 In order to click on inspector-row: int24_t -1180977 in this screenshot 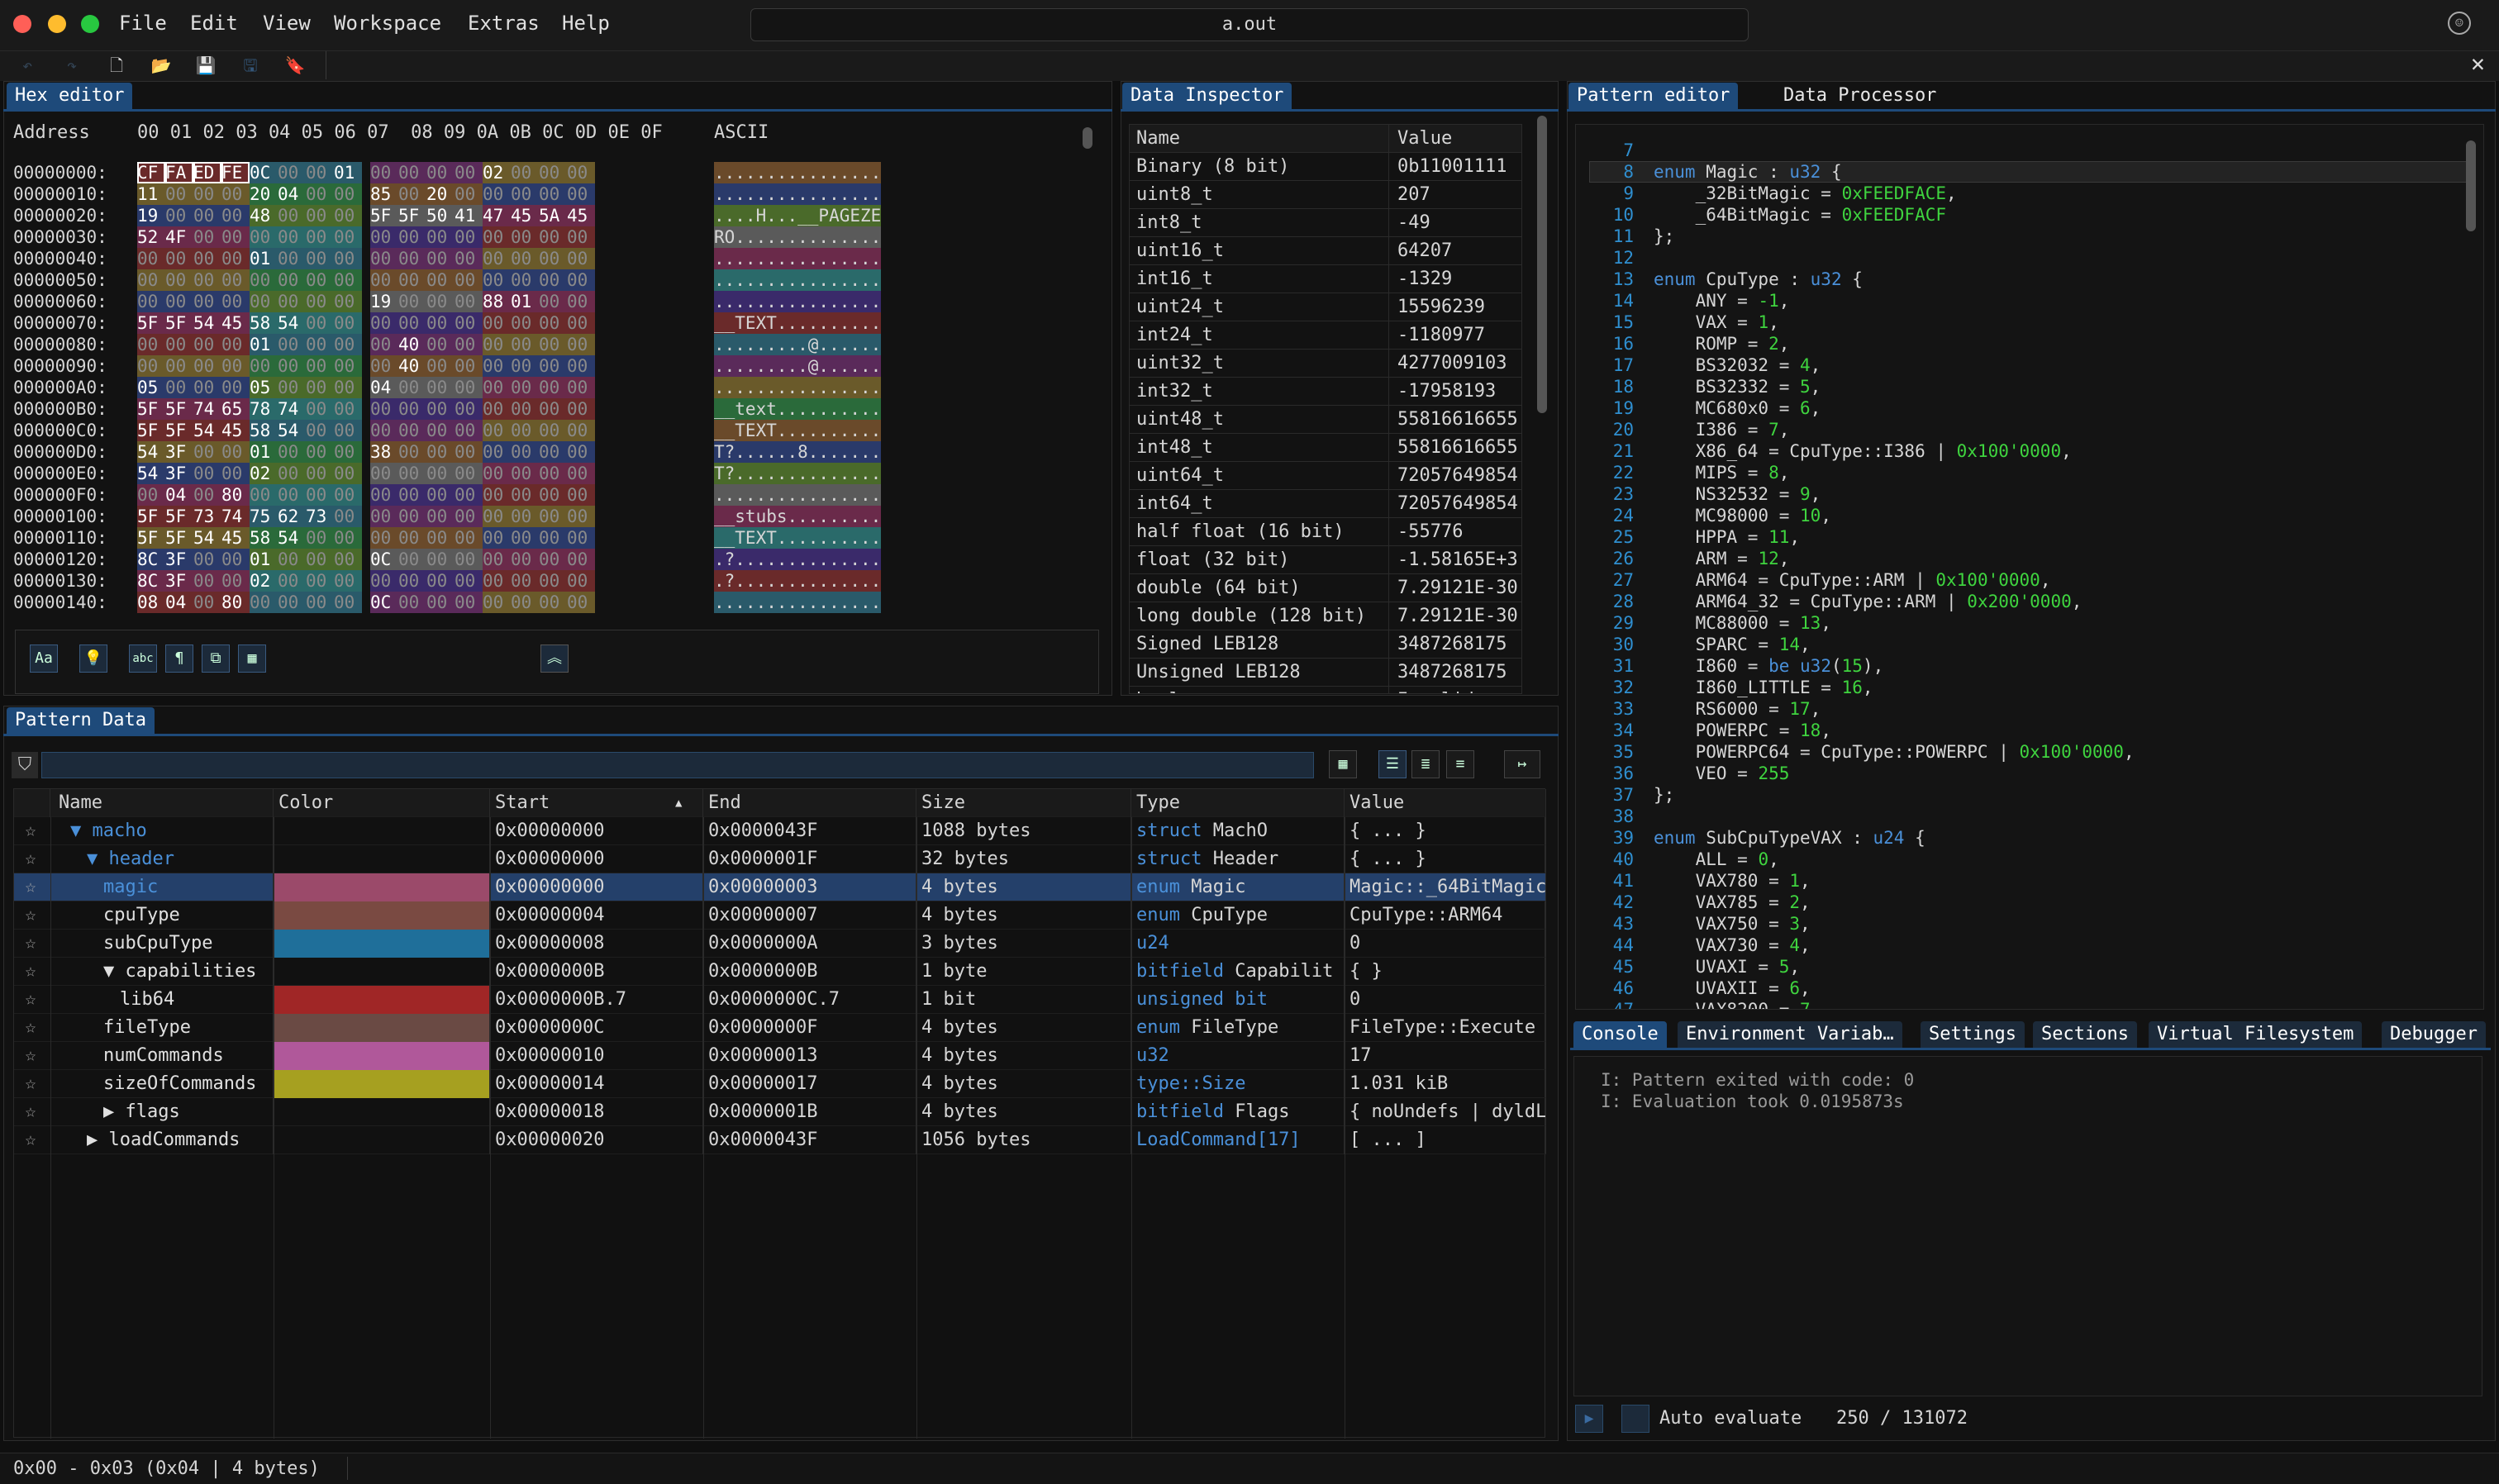, I will do `click(1325, 335)`.